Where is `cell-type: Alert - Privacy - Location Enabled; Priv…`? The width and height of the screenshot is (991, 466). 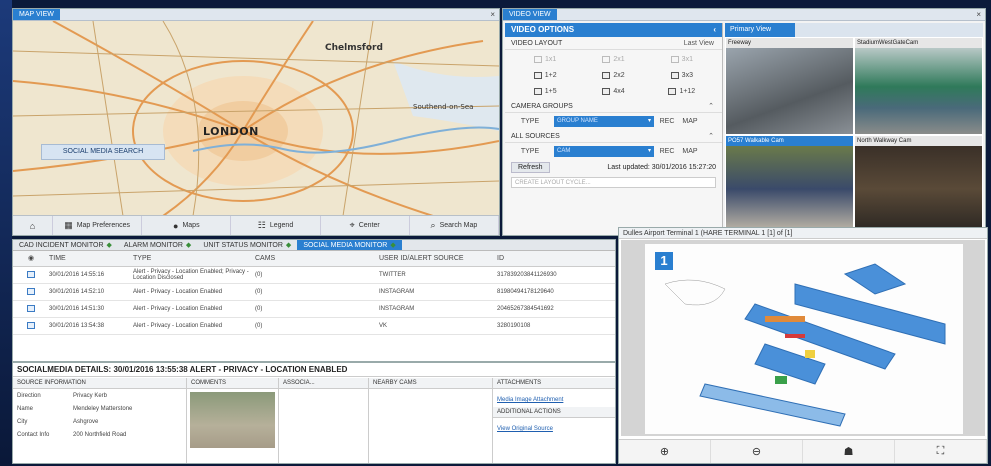 cell-type: Alert - Privacy - Location Enabled; Priv… is located at coordinates (191, 275).